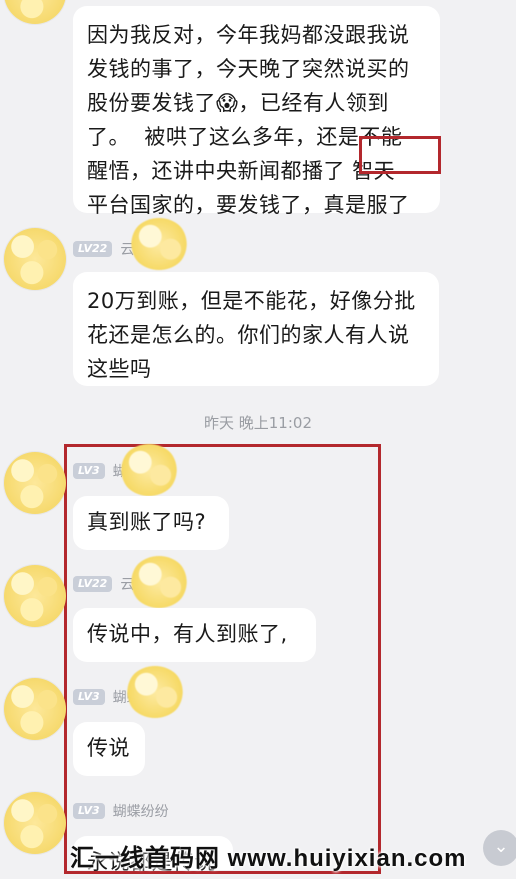  Describe the element at coordinates (258, 423) in the screenshot. I see `chat-timestamp: 昨天 晚上11:02` at that location.